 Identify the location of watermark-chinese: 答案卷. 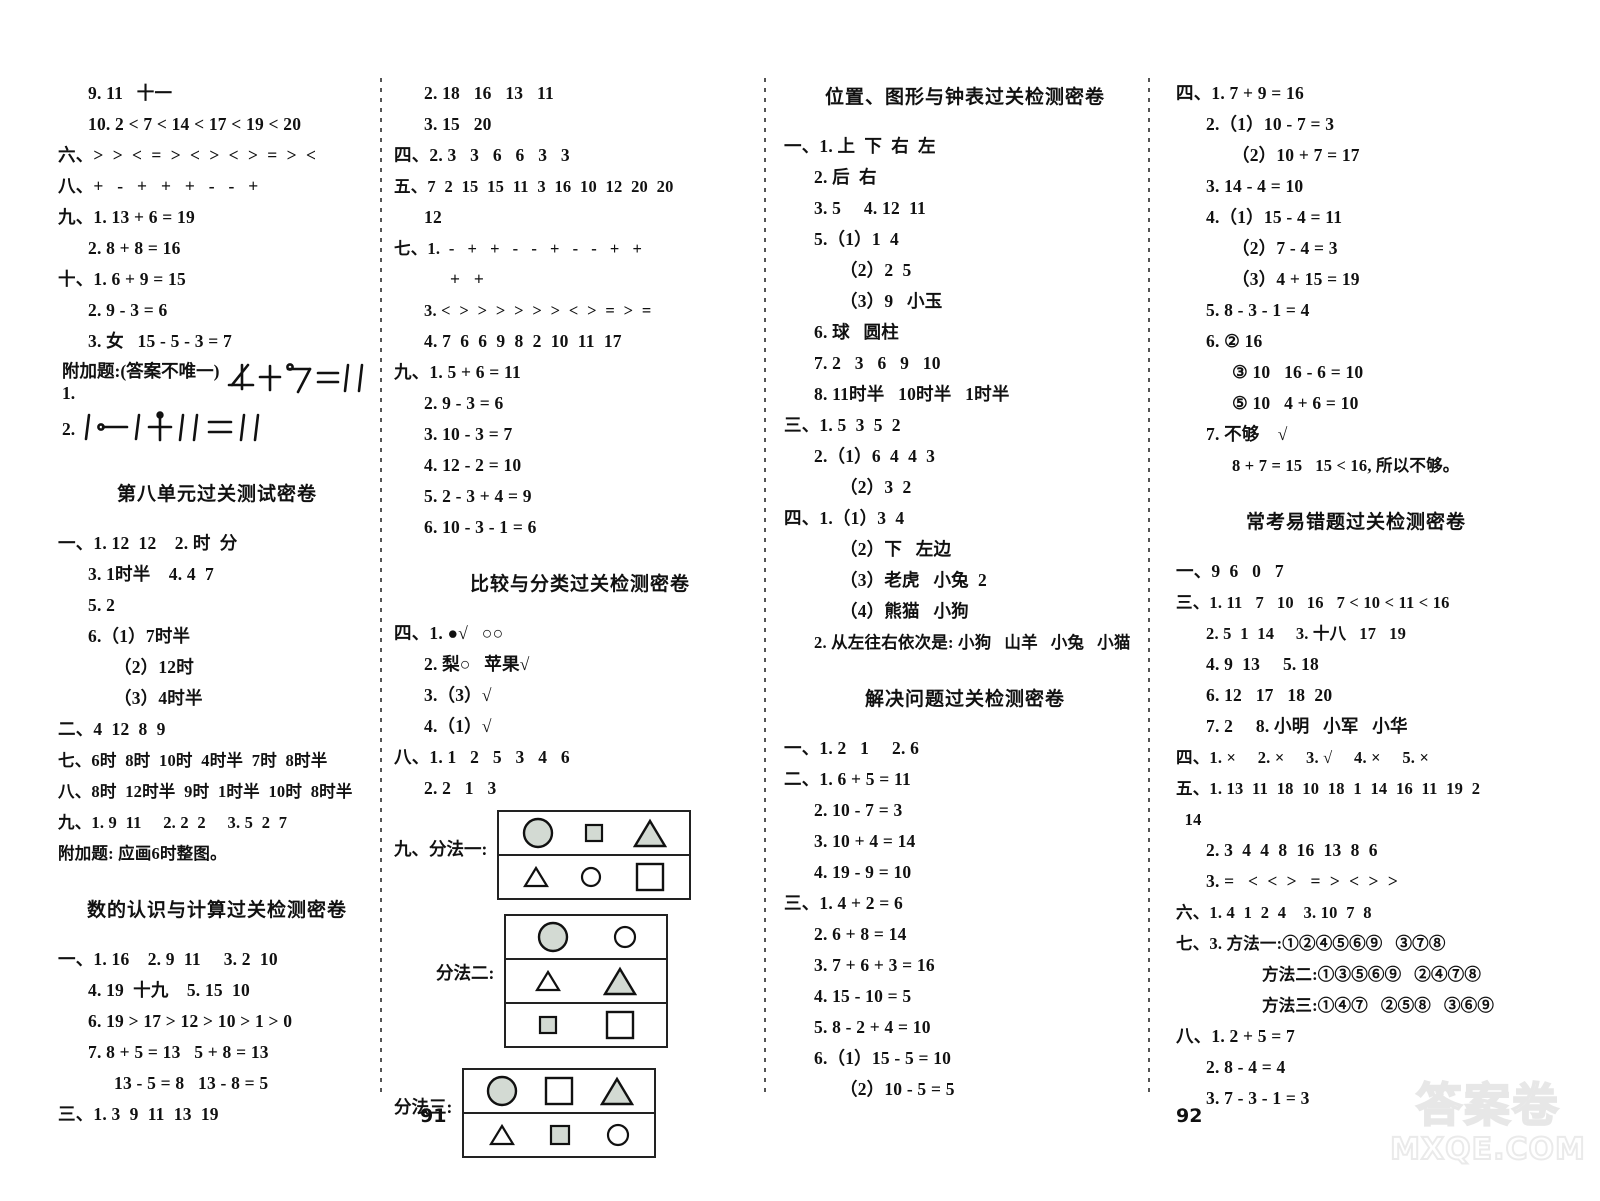
(1487, 1105).